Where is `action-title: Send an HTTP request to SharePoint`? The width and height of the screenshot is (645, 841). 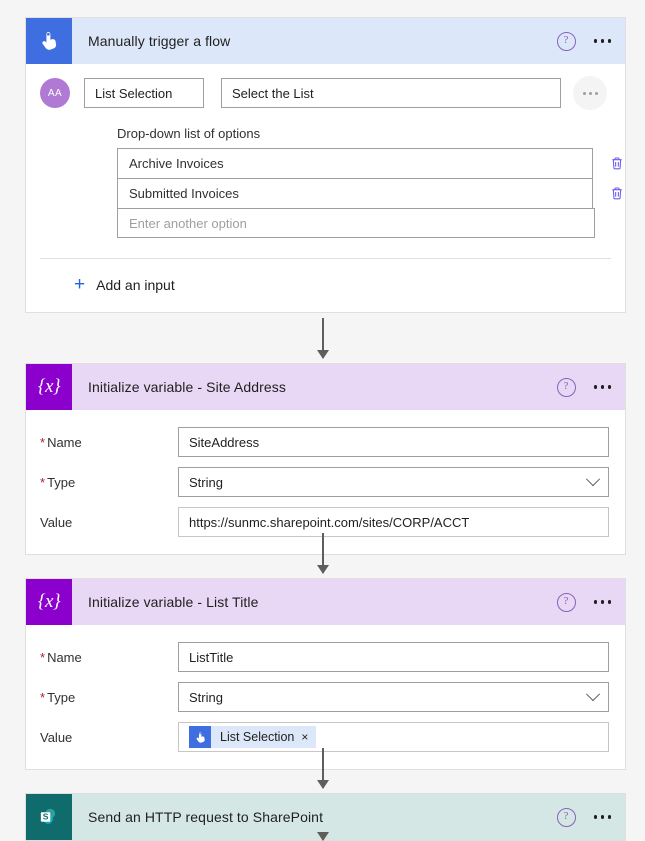
action-title: Send an HTTP request to SharePoint is located at coordinates (206, 817).